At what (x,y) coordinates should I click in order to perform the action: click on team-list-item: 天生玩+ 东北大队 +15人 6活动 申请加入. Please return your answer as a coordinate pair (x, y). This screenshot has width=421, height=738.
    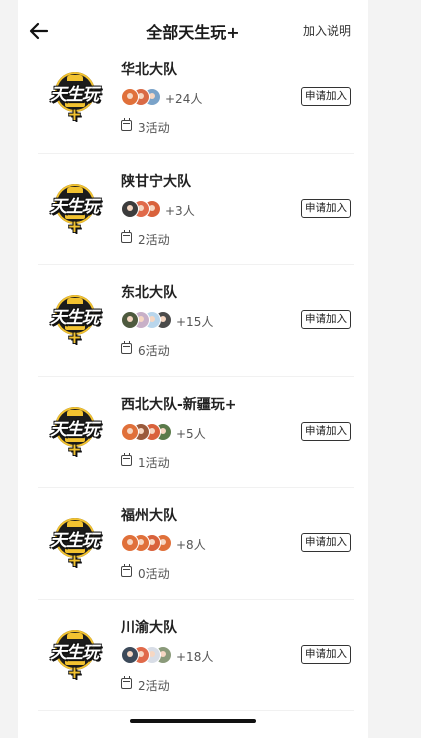
    Looking at the image, I should click on (193, 321).